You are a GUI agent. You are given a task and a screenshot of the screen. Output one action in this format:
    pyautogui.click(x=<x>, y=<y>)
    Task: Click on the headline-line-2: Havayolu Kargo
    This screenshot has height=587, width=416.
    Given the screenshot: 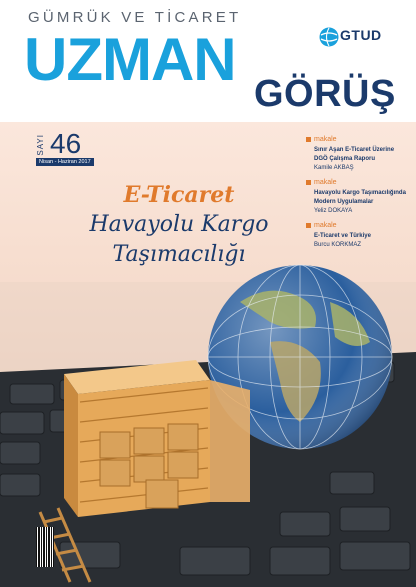 What is the action you would take?
    pyautogui.click(x=179, y=224)
    